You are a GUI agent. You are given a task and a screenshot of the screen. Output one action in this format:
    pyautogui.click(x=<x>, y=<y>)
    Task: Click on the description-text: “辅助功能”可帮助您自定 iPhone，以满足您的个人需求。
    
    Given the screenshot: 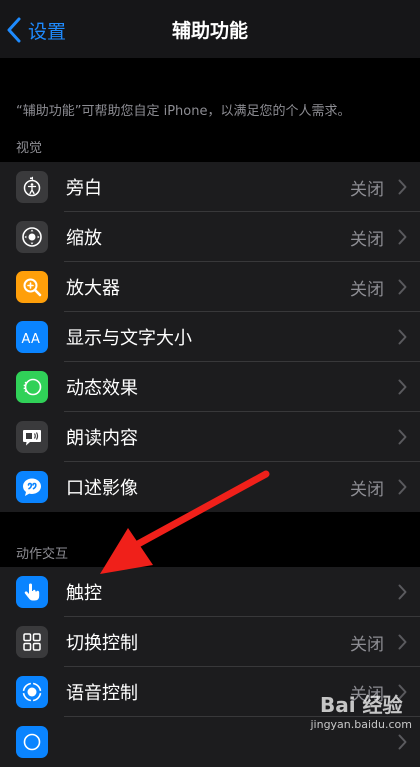 What is the action you would take?
    pyautogui.click(x=183, y=111)
    